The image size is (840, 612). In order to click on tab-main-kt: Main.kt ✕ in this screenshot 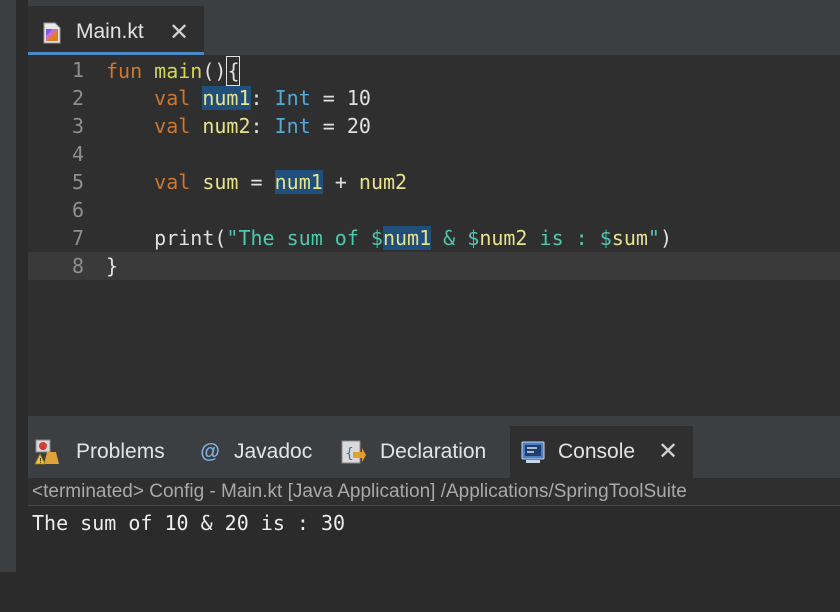, I will do `click(116, 30)`.